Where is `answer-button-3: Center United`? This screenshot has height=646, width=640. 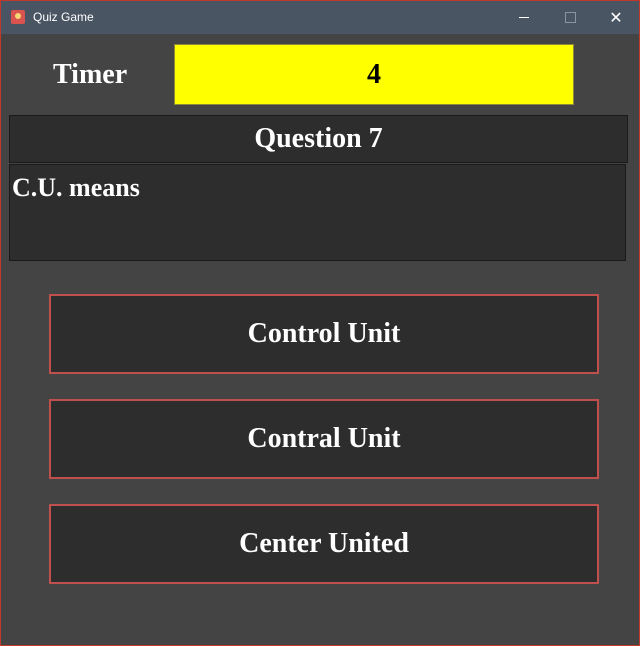 answer-button-3: Center United is located at coordinates (324, 544).